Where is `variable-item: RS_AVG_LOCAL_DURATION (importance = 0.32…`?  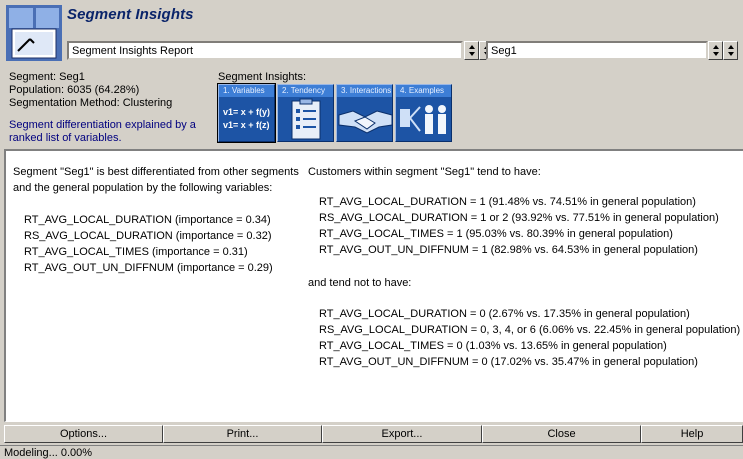
variable-item: RS_AVG_LOCAL_DURATION (importance = 0.32… is located at coordinates (148, 236).